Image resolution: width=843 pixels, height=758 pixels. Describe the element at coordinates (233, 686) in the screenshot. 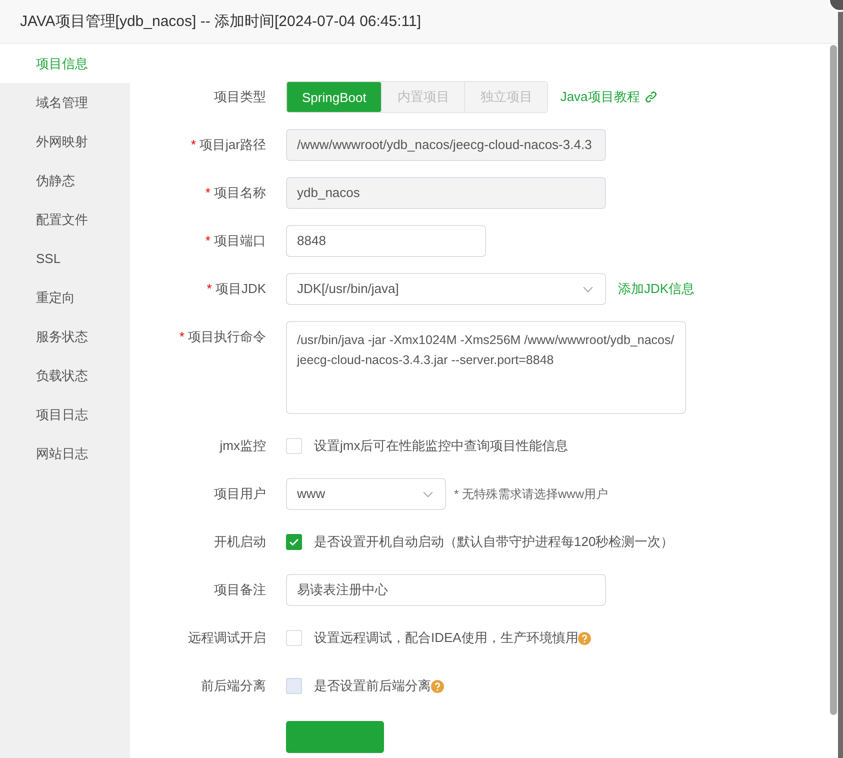

I see `field-label: 前后端分离` at that location.